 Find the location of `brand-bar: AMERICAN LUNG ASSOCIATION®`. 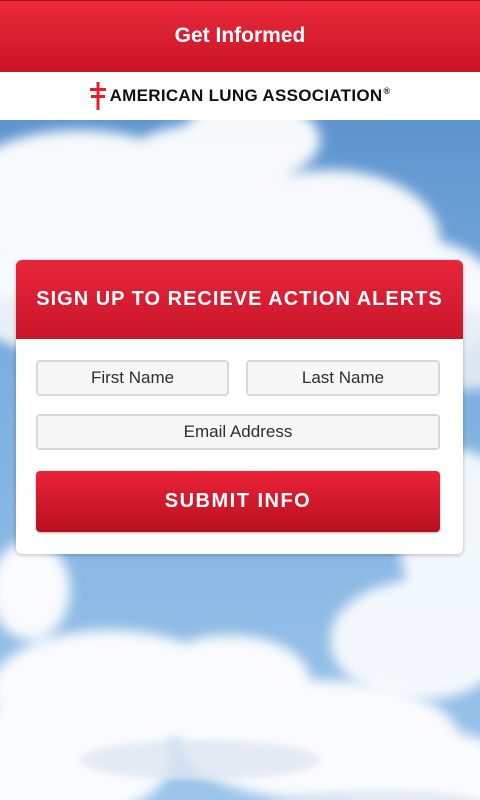

brand-bar: AMERICAN LUNG ASSOCIATION® is located at coordinates (240, 96).